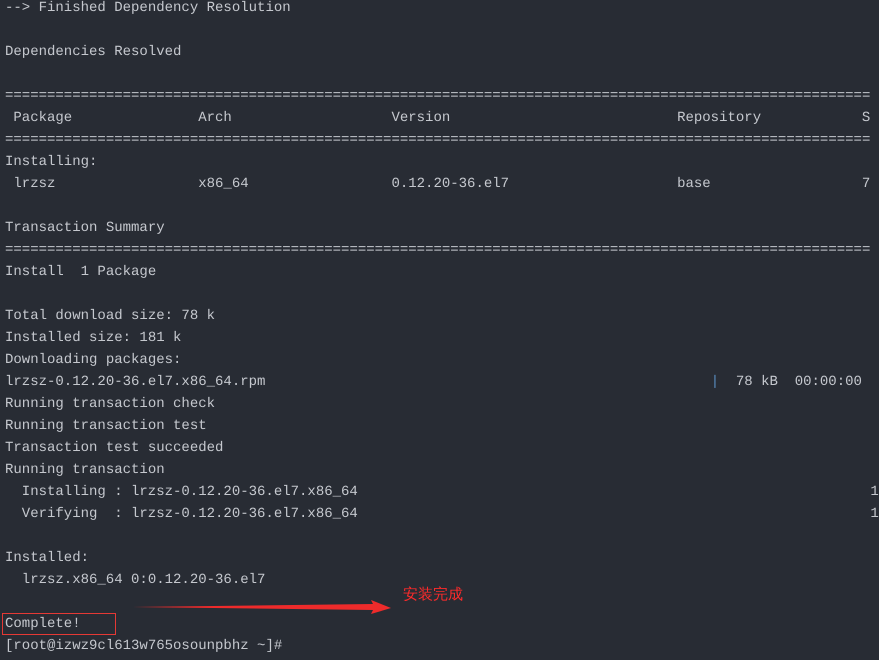 Image resolution: width=879 pixels, height=660 pixels. Describe the element at coordinates (51, 162) in the screenshot. I see `output-line: Installing:` at that location.